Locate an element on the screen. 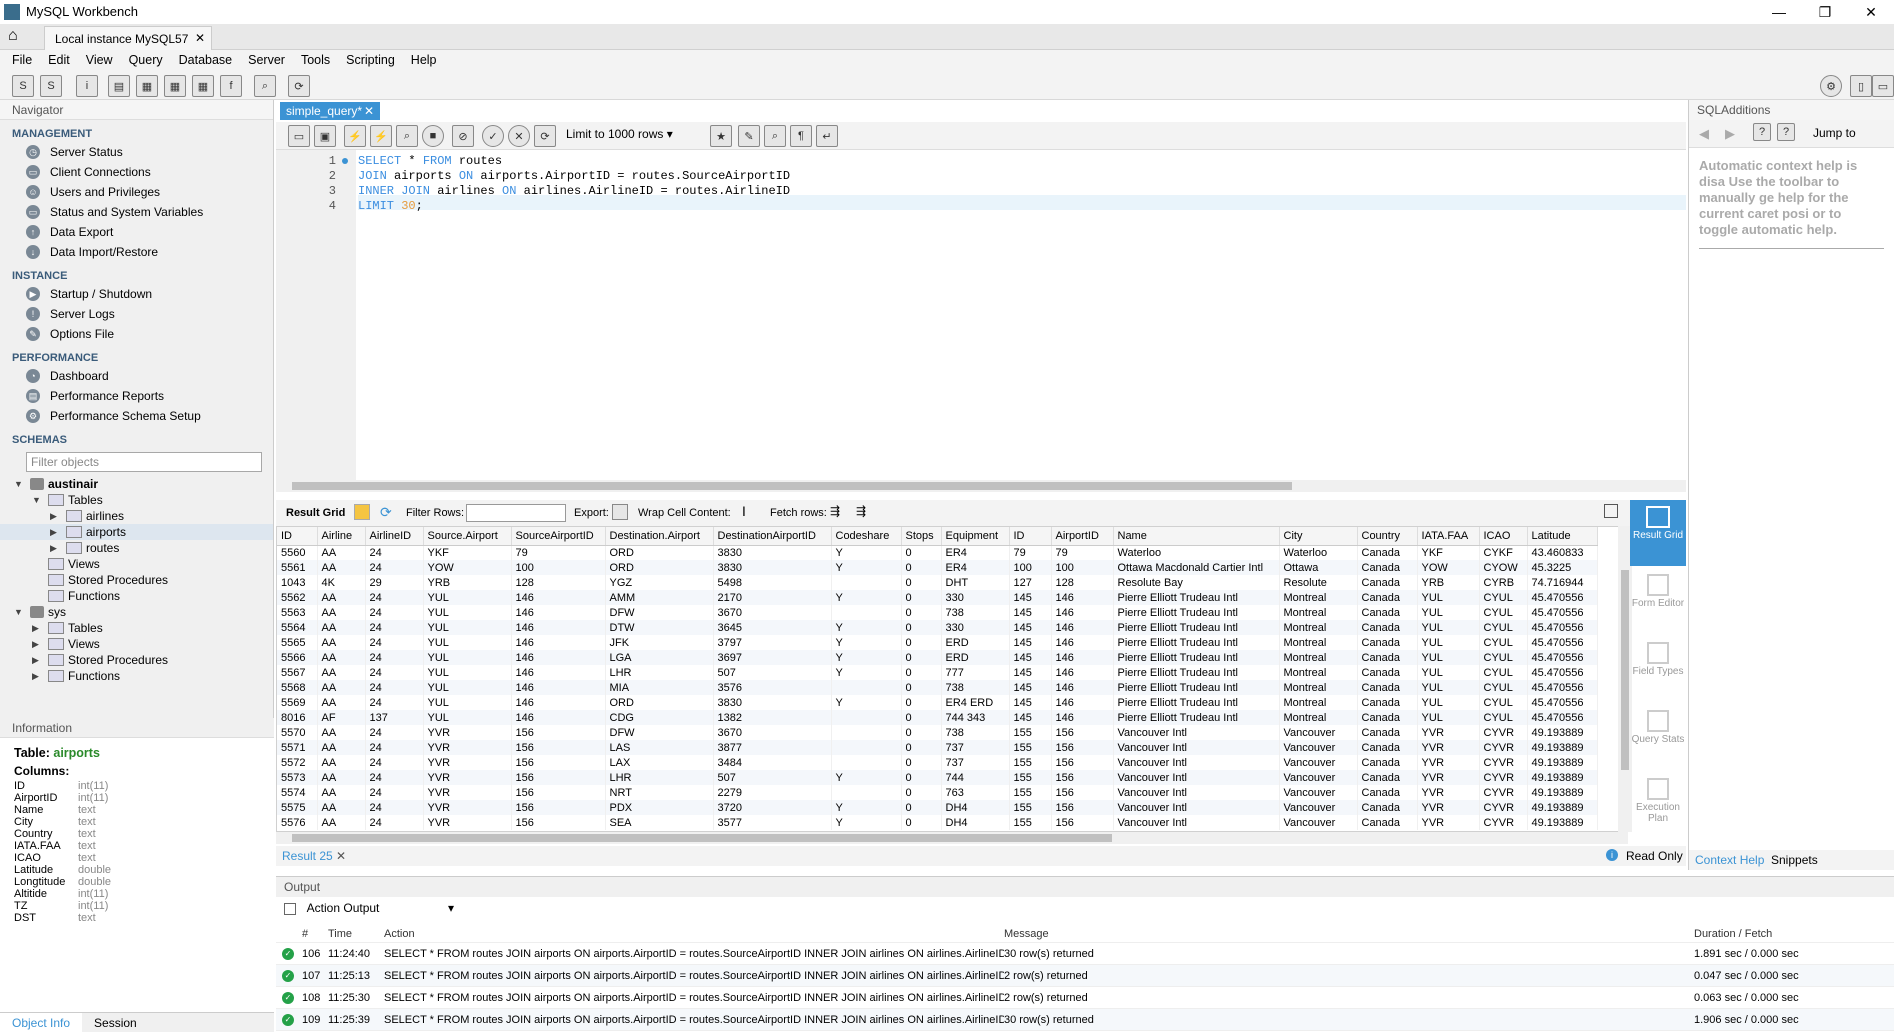 The width and height of the screenshot is (1894, 1032). table-cell: LAX is located at coordinates (659, 762).